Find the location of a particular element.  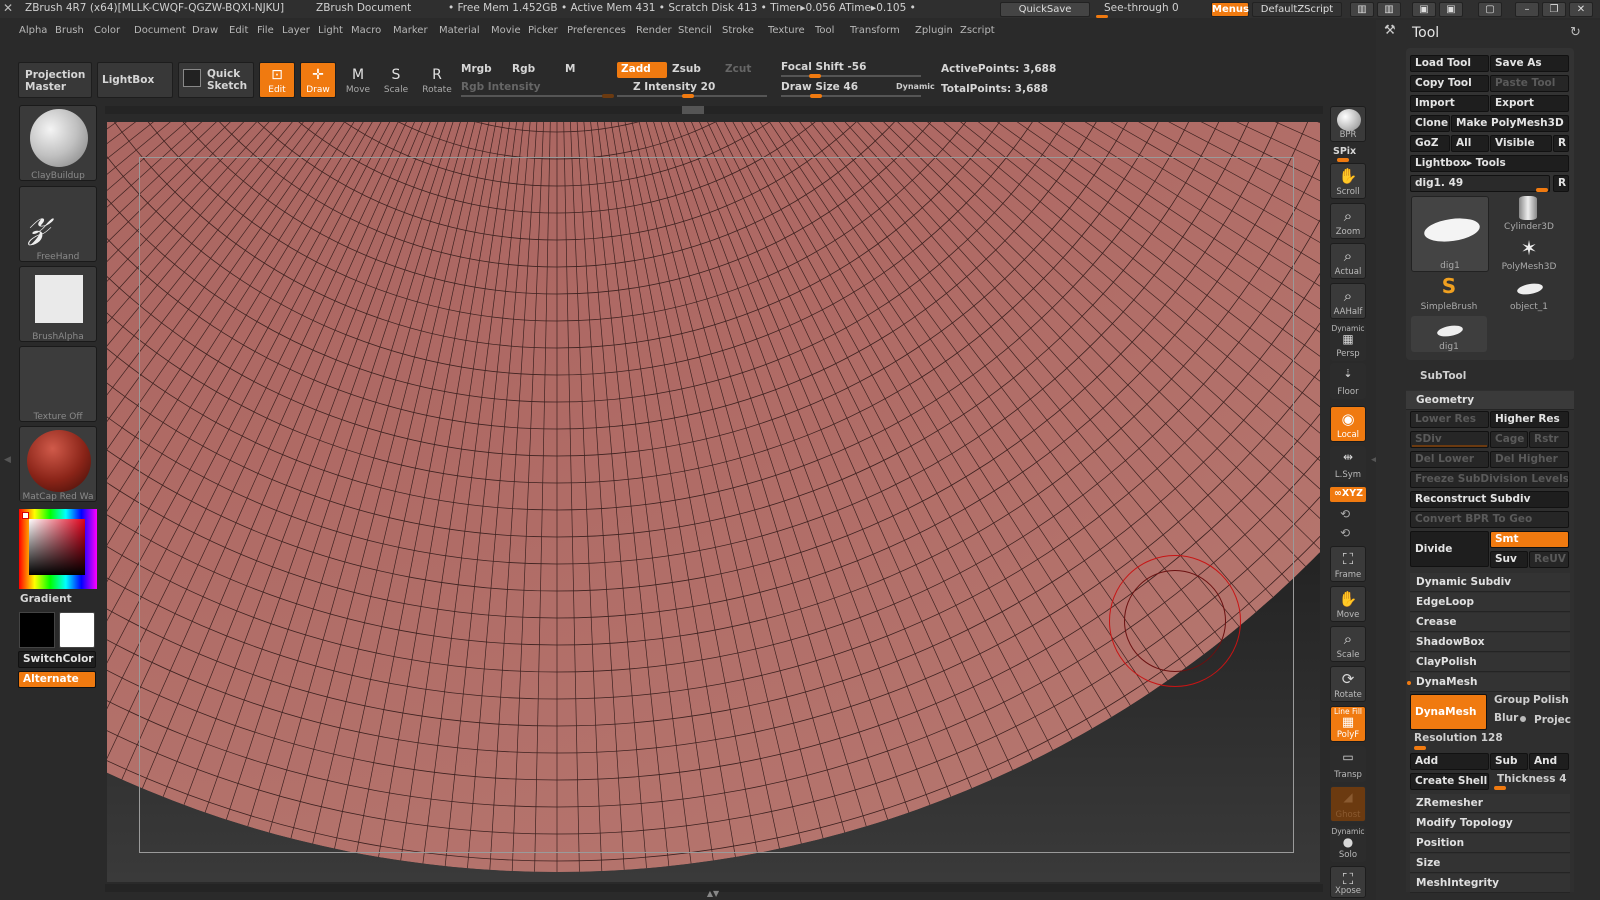

floor-button: ⇣ Floor is located at coordinates (1348, 381).